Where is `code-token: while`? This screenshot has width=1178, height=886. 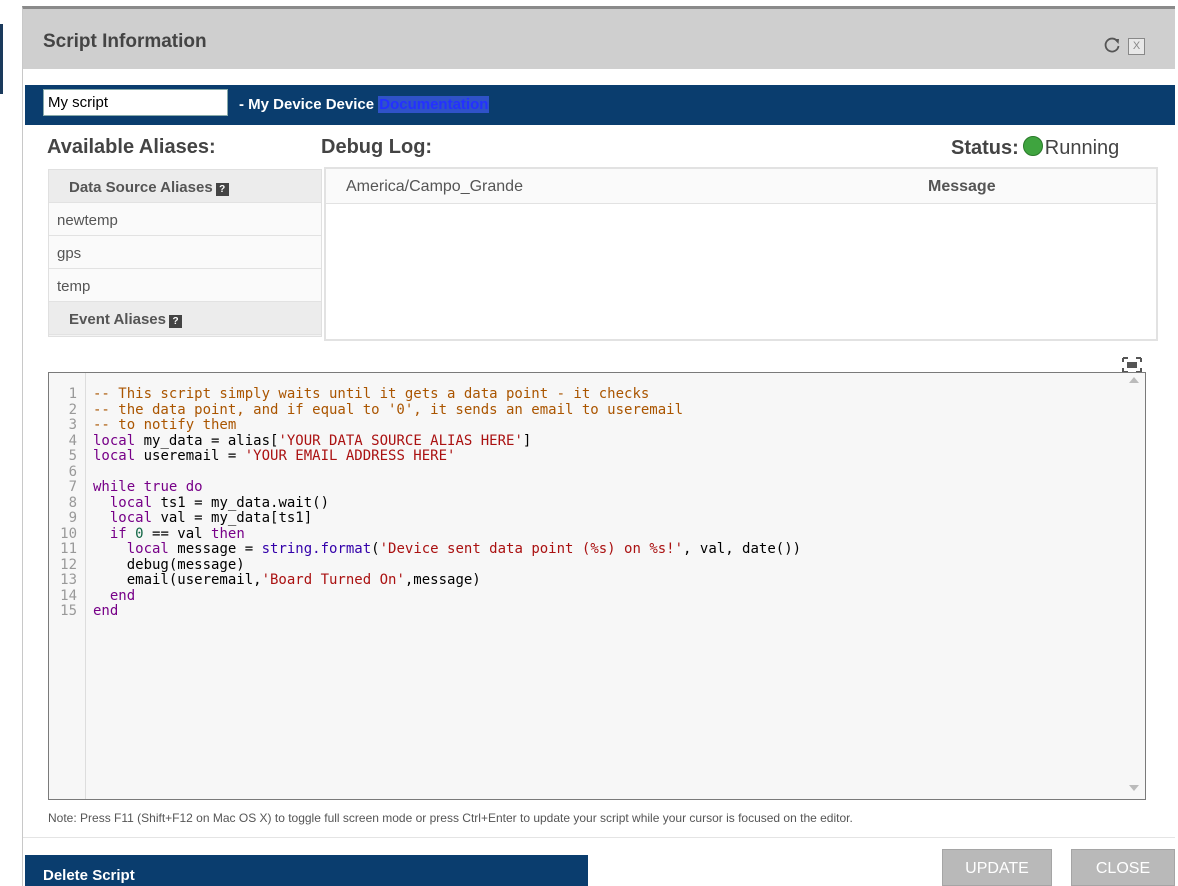
code-token: while is located at coordinates (114, 487).